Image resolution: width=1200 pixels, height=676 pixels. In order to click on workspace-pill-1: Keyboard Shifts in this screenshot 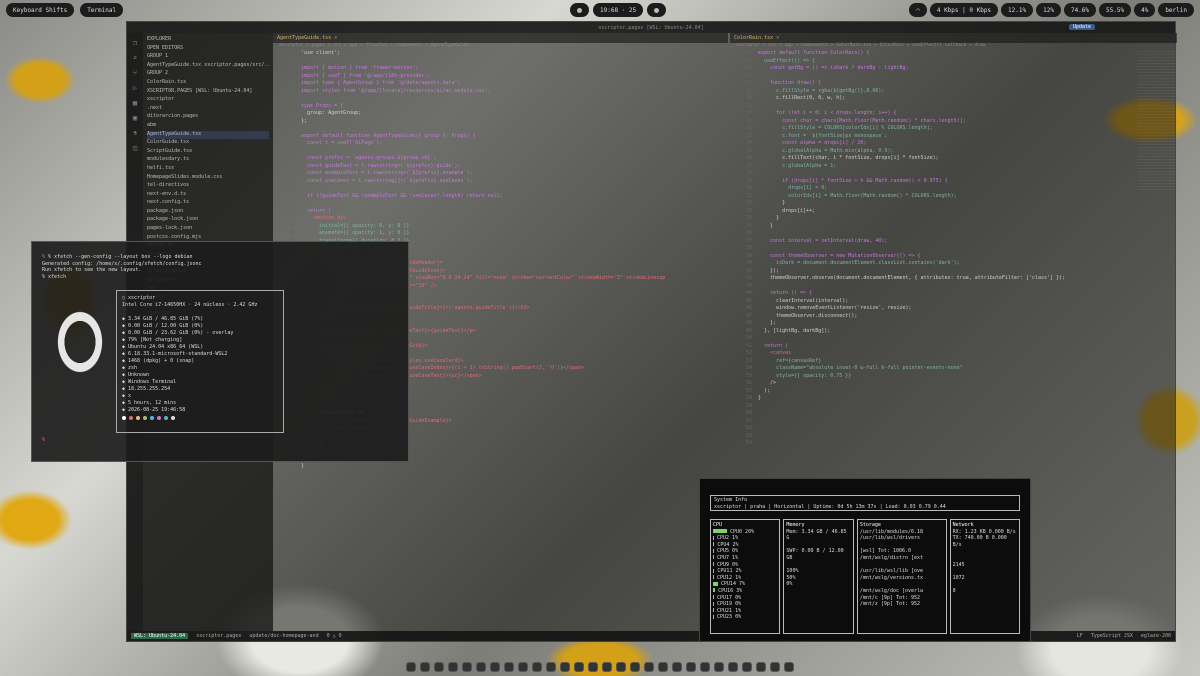, I will do `click(40, 10)`.